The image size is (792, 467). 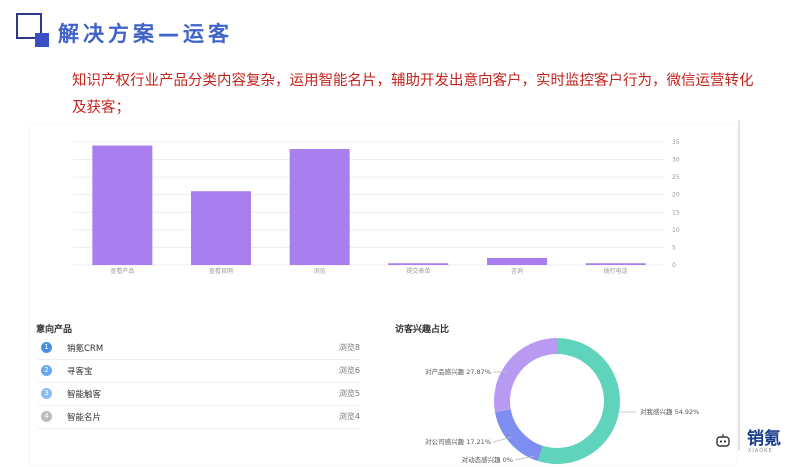 What do you see at coordinates (458, 371) in the screenshot?
I see `slice-label: 对产品感兴趣 27.87%` at bounding box center [458, 371].